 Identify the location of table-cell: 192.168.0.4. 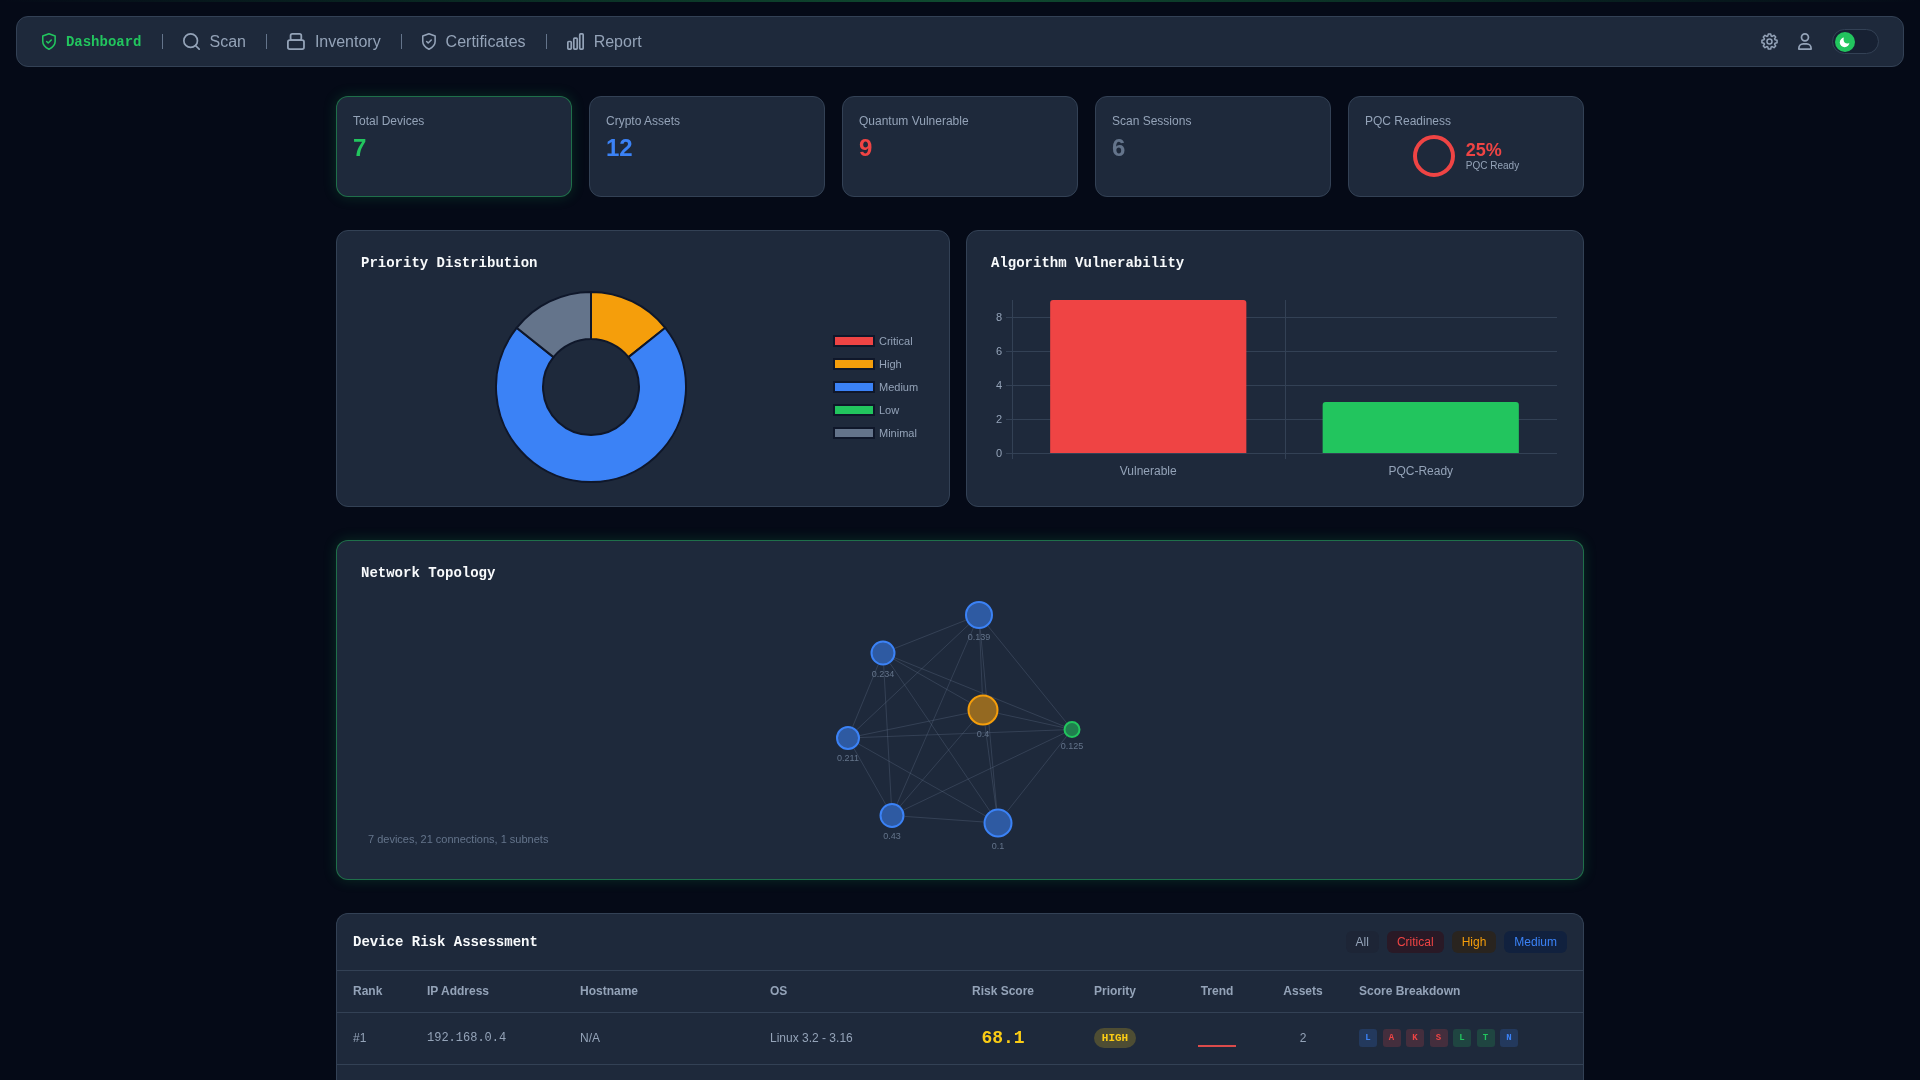
(487, 1038).